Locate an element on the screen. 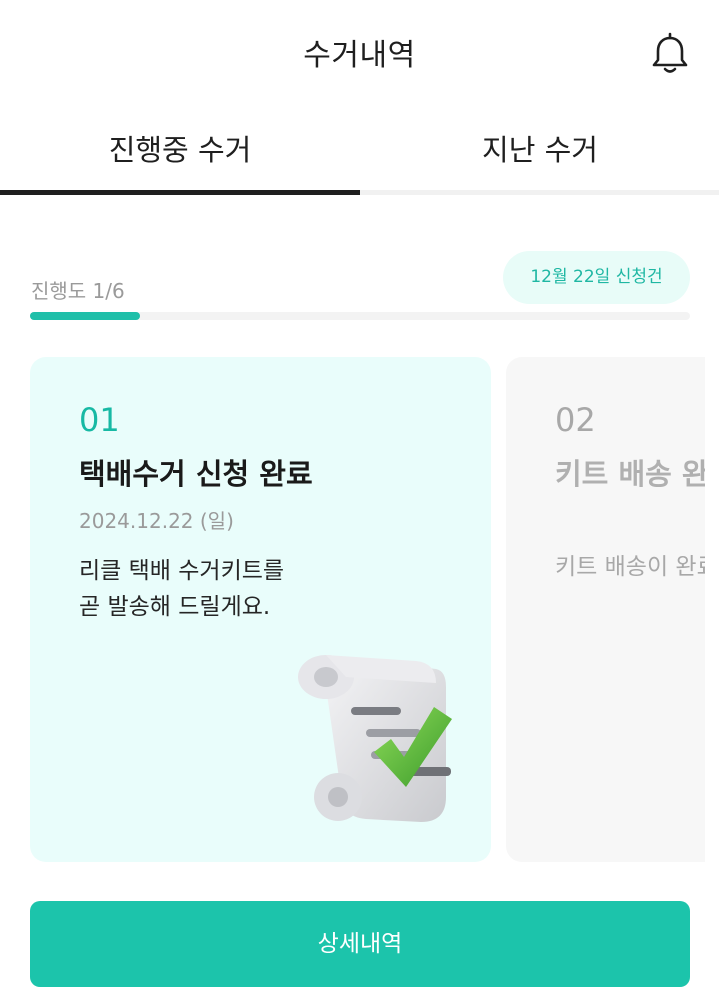 The height and width of the screenshot is (995, 719). step-date: 2024.12.22 (일) is located at coordinates (156, 521).